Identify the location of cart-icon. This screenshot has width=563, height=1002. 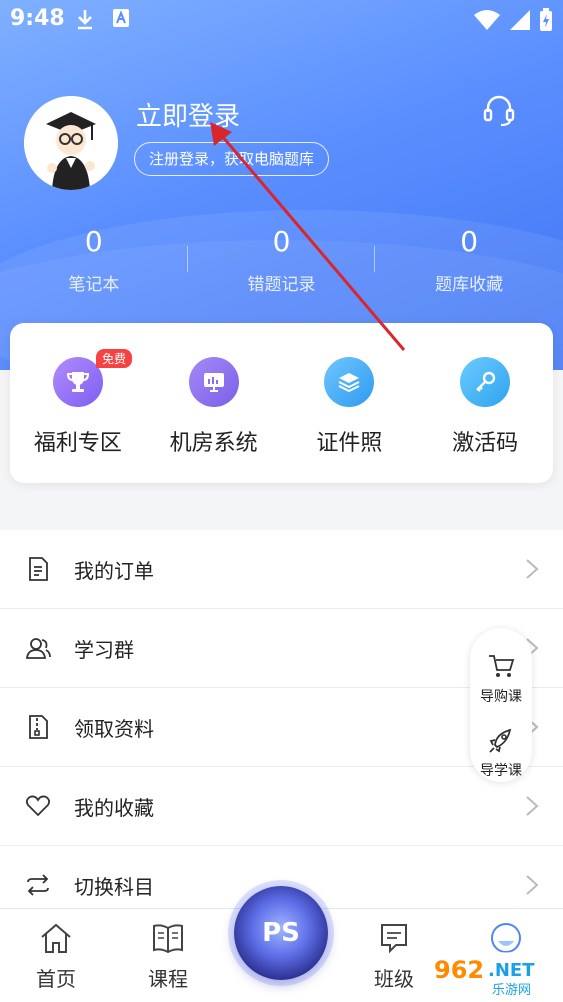
(502, 666).